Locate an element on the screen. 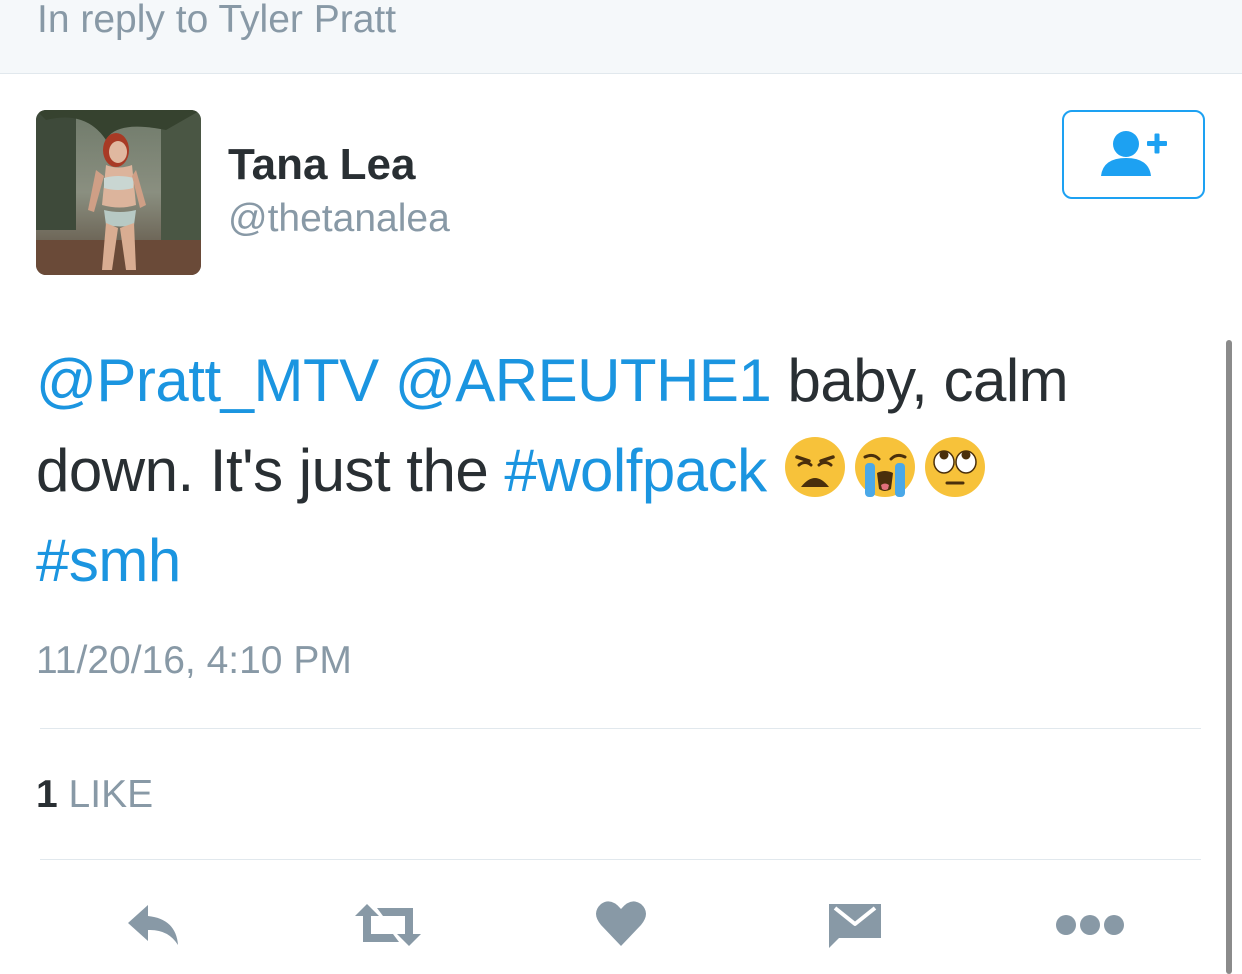 This screenshot has width=1242, height=974. envelope-icon is located at coordinates (855, 926).